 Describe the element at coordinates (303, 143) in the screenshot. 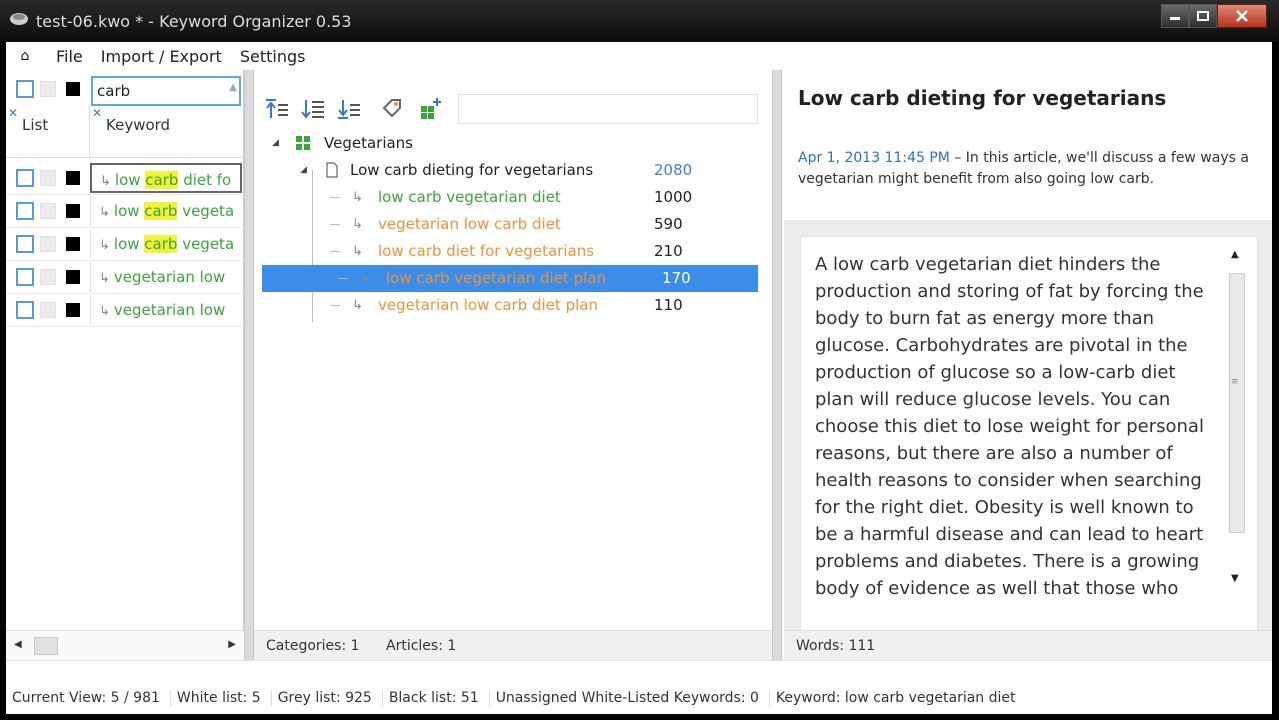

I see `category-icon` at that location.